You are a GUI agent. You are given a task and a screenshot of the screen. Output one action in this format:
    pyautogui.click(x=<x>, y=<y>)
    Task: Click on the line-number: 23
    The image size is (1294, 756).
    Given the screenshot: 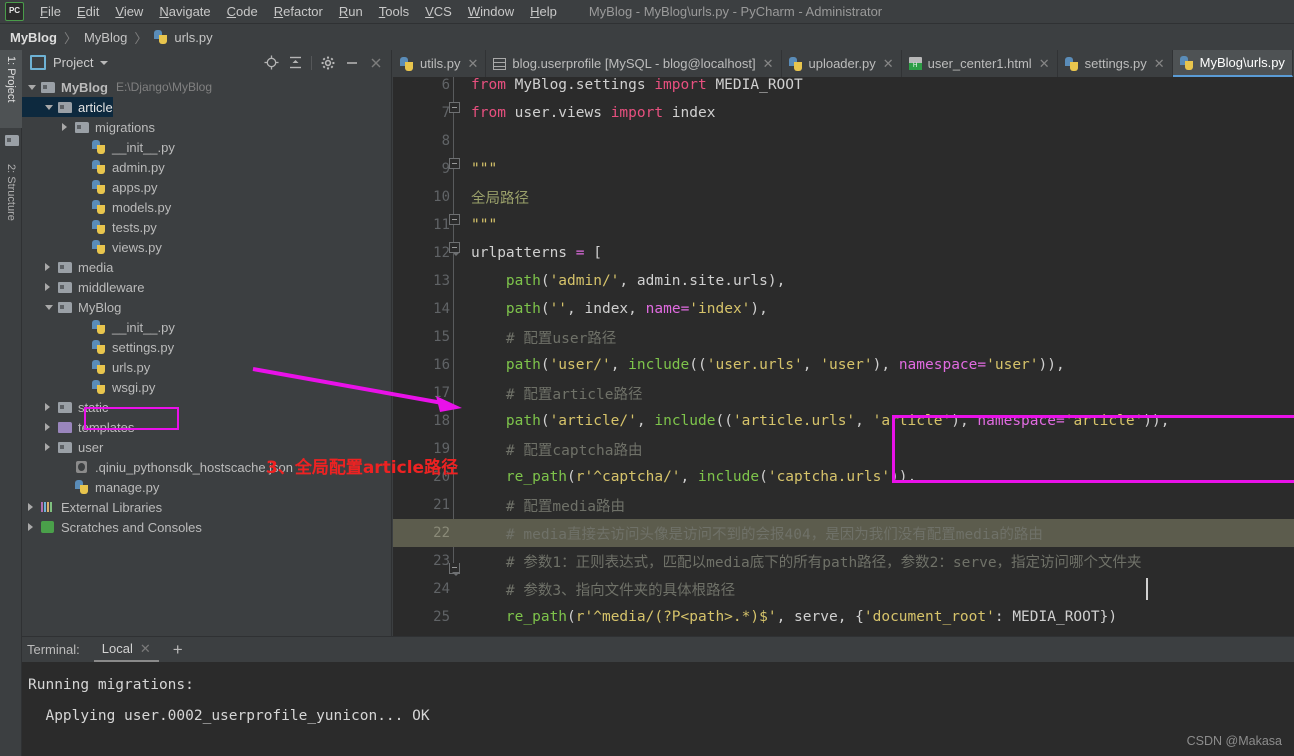 What is the action you would take?
    pyautogui.click(x=441, y=561)
    